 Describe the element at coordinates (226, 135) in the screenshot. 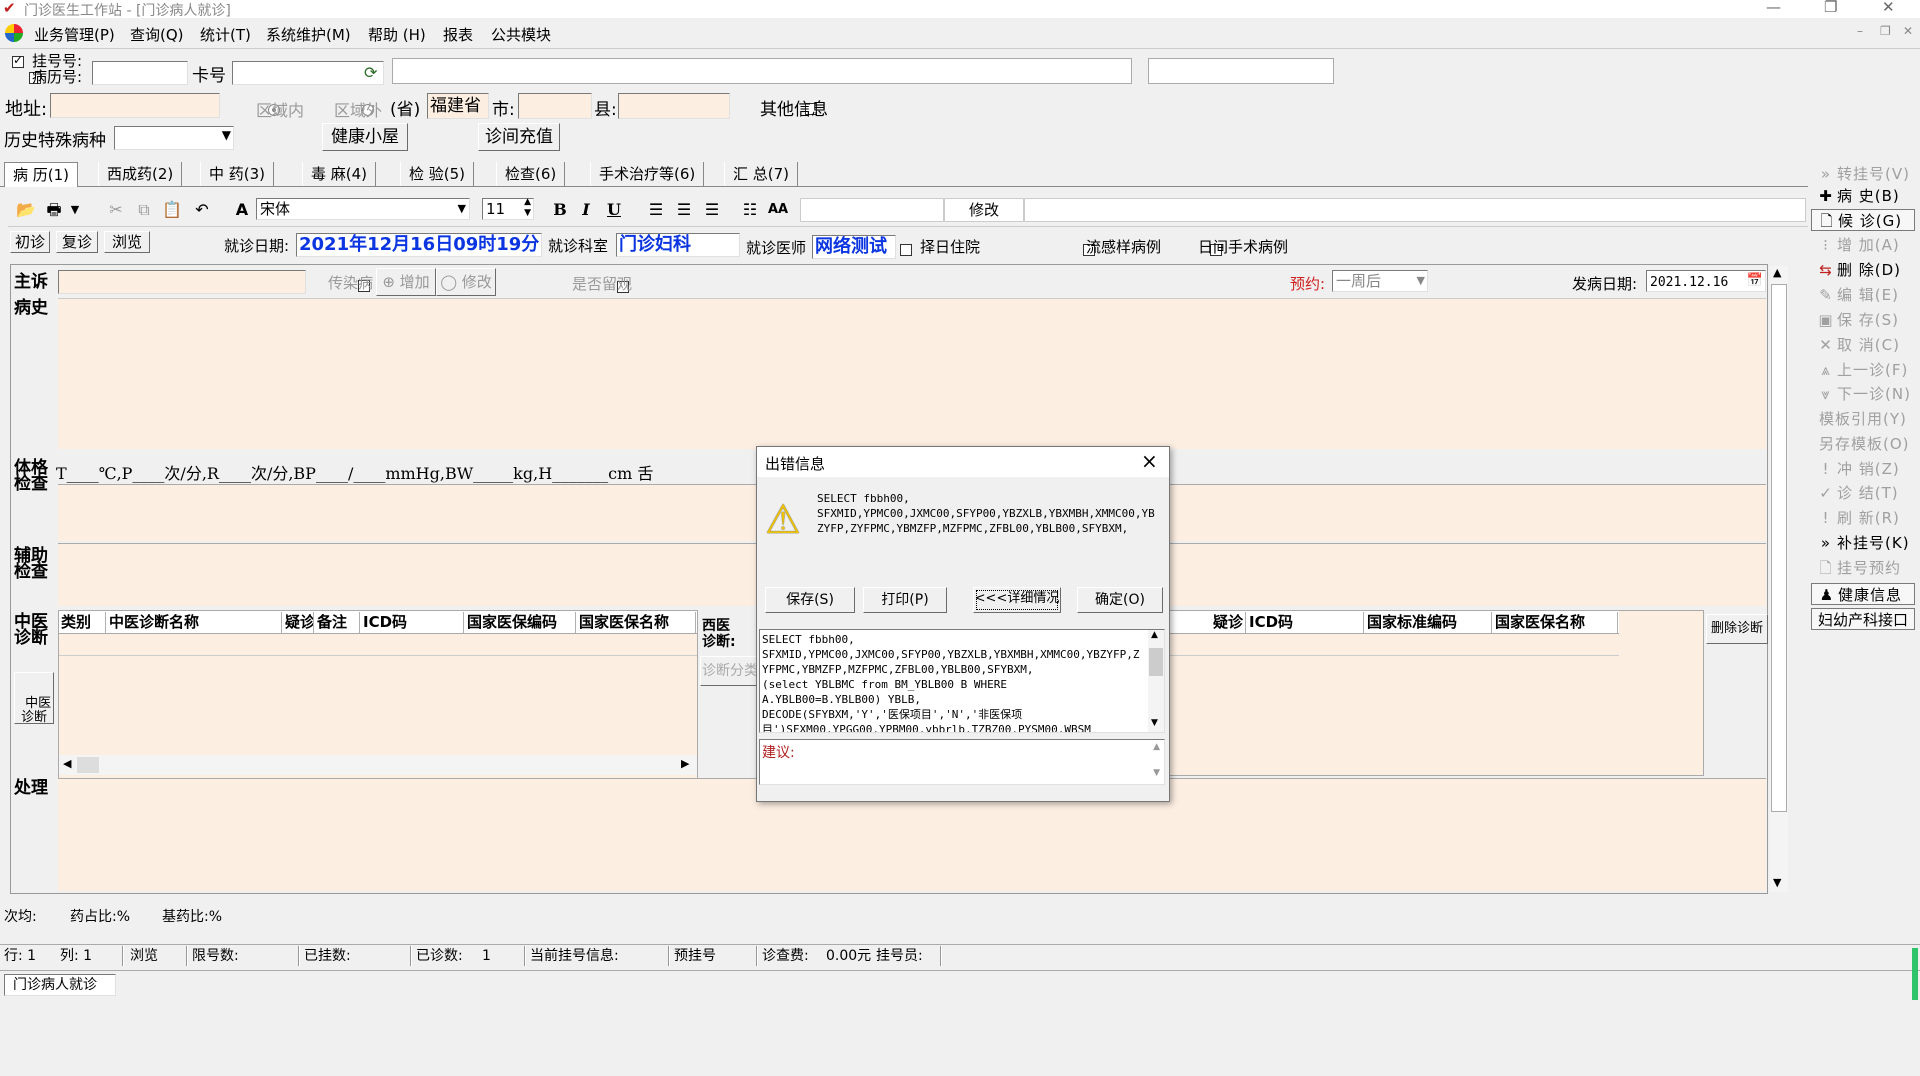

I see `chevron-down-icon: ▼` at that location.